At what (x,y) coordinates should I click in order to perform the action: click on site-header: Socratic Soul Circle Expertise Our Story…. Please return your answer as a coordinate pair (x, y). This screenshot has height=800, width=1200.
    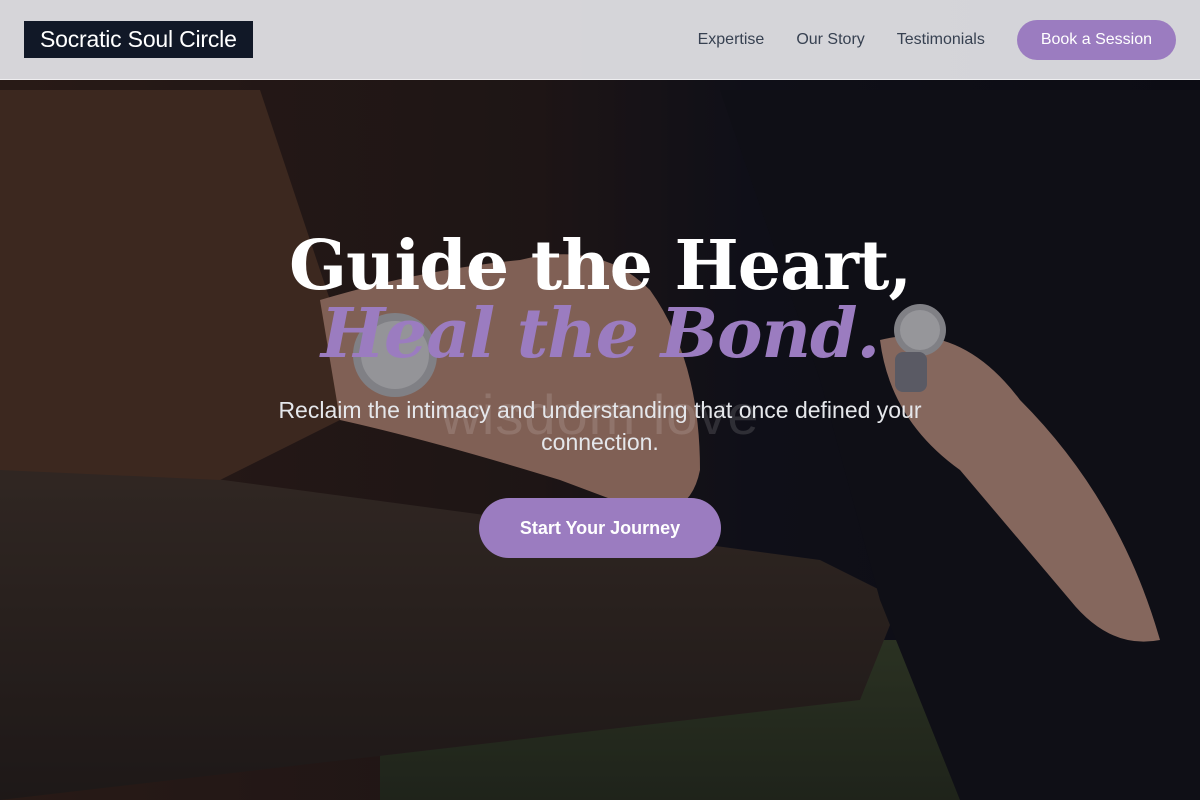
    Looking at the image, I should click on (600, 40).